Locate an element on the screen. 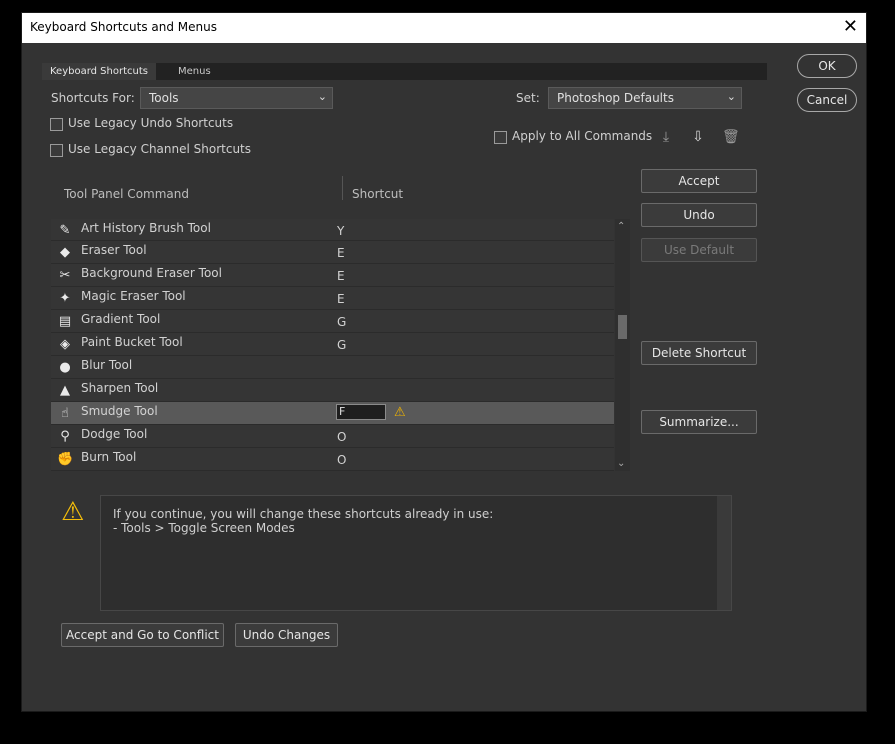 The image size is (895, 744). row-command: Burn Tool is located at coordinates (109, 457).